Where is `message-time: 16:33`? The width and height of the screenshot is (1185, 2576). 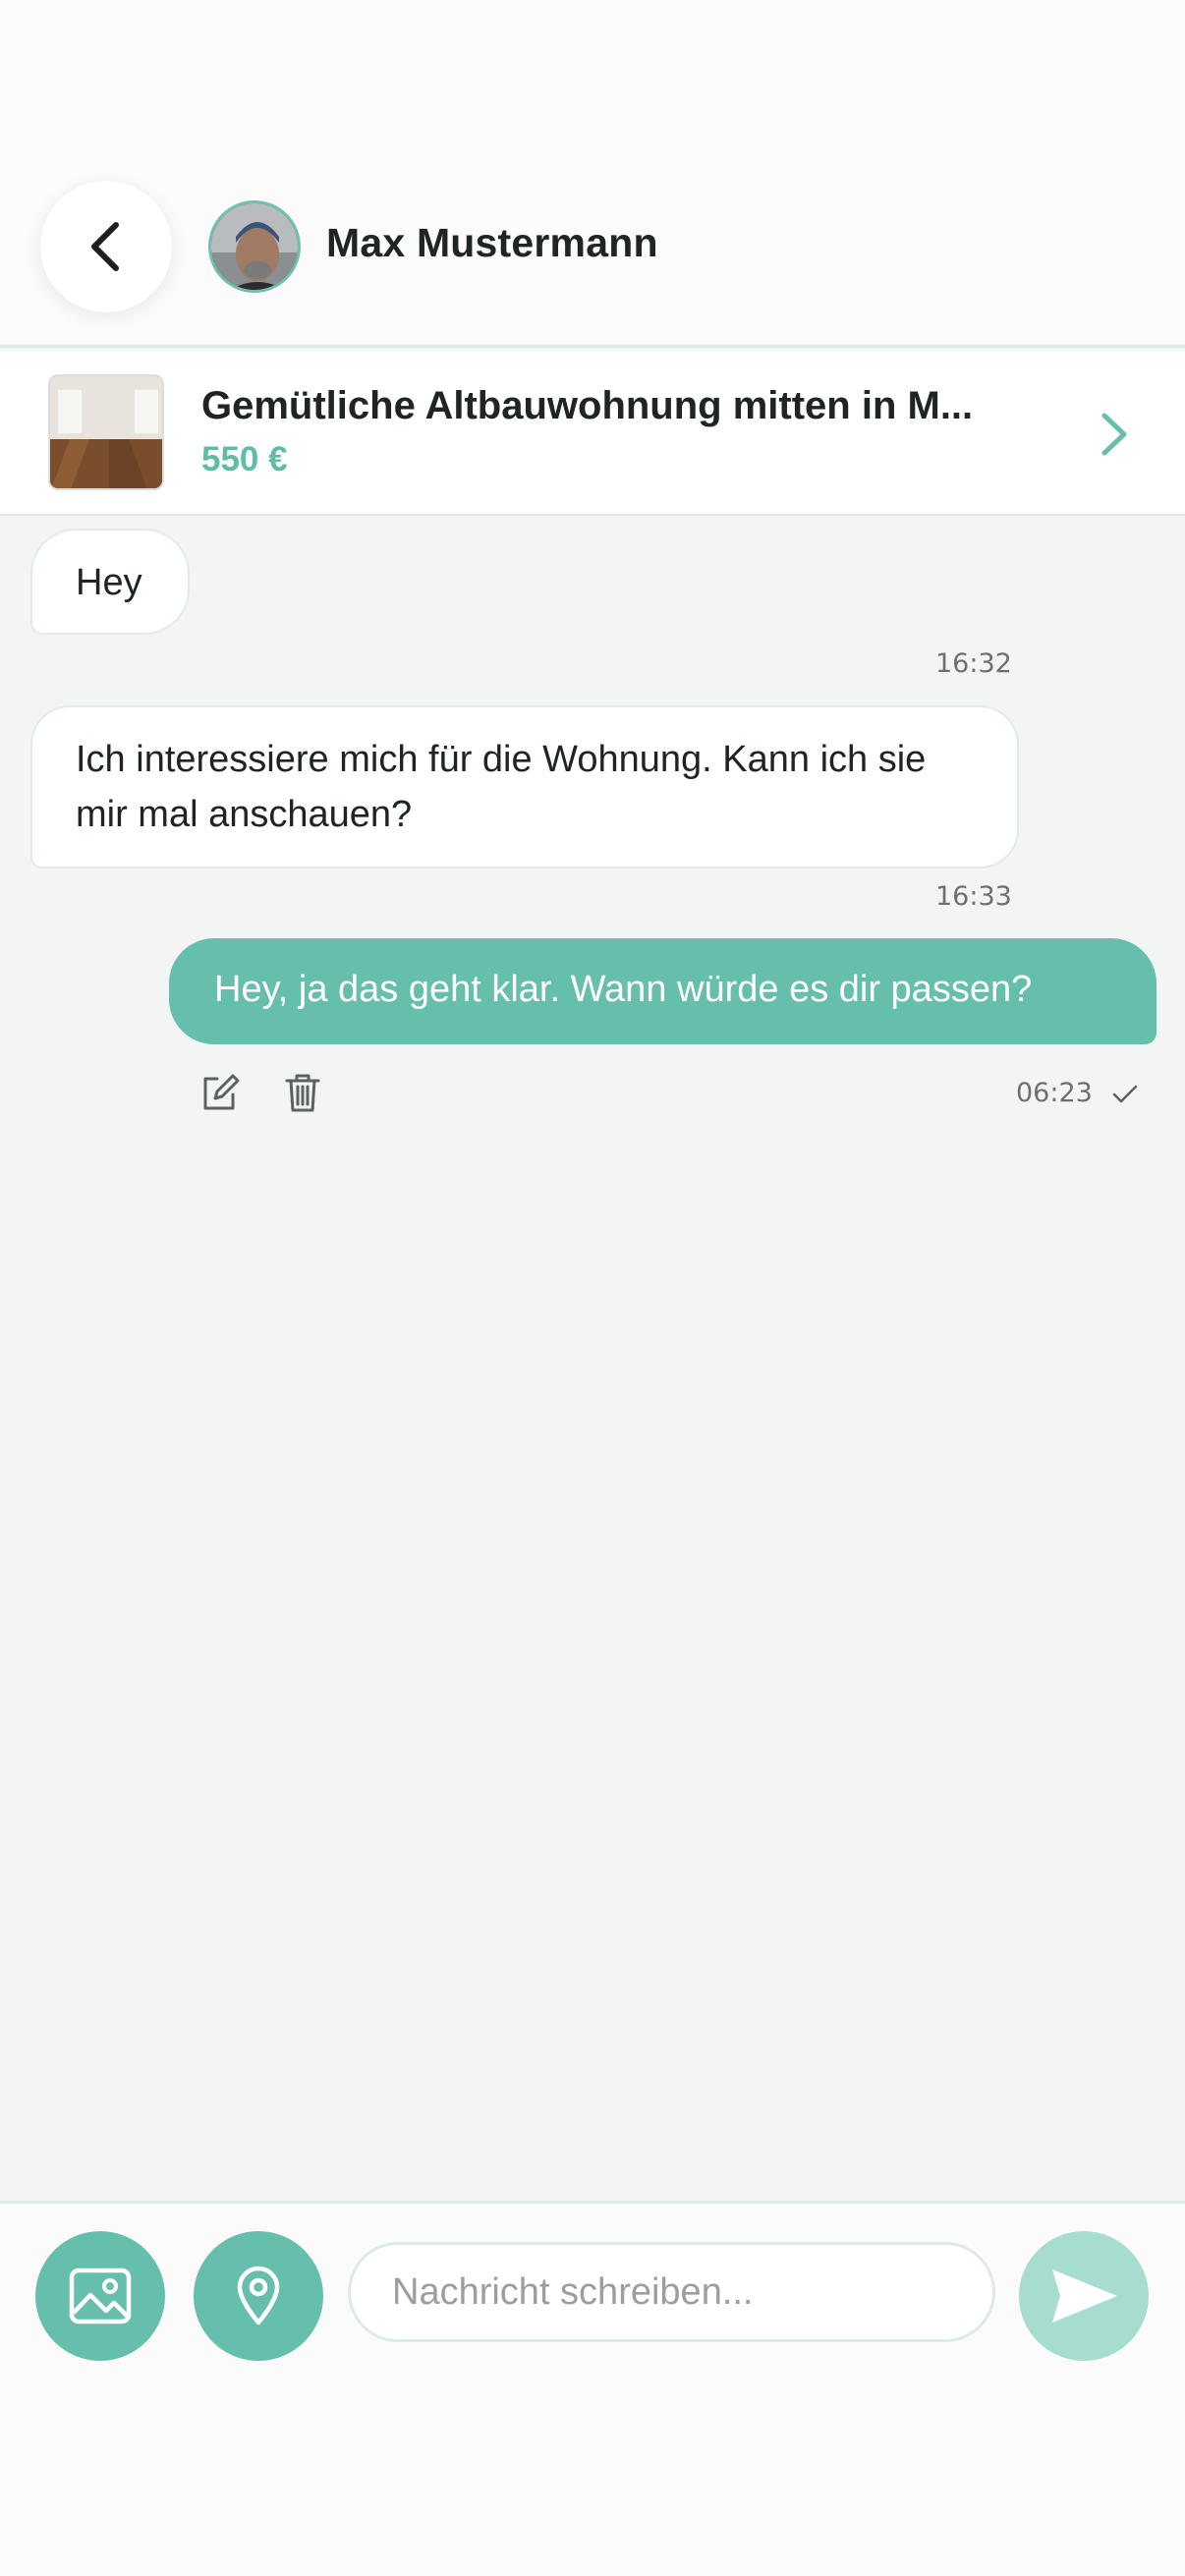
message-time: 16:33 is located at coordinates (974, 896).